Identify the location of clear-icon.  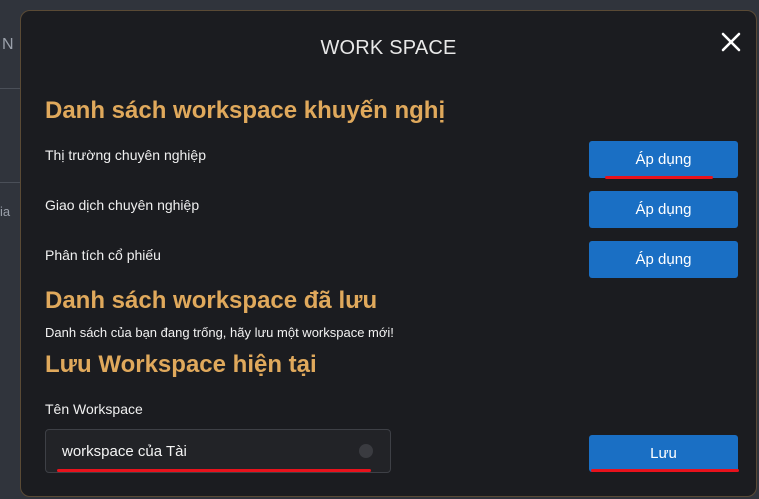
(366, 451).